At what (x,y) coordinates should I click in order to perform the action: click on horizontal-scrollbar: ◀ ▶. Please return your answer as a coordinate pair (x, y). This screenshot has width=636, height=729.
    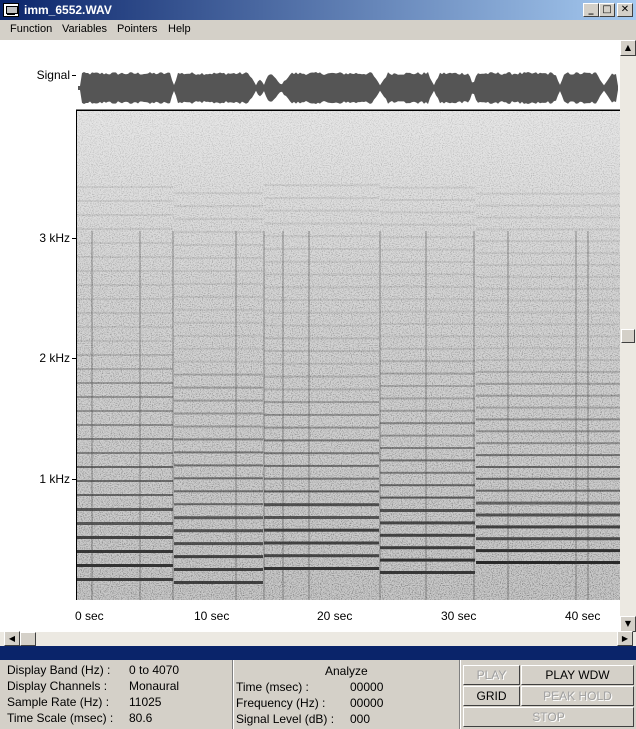
    Looking at the image, I should click on (318, 638).